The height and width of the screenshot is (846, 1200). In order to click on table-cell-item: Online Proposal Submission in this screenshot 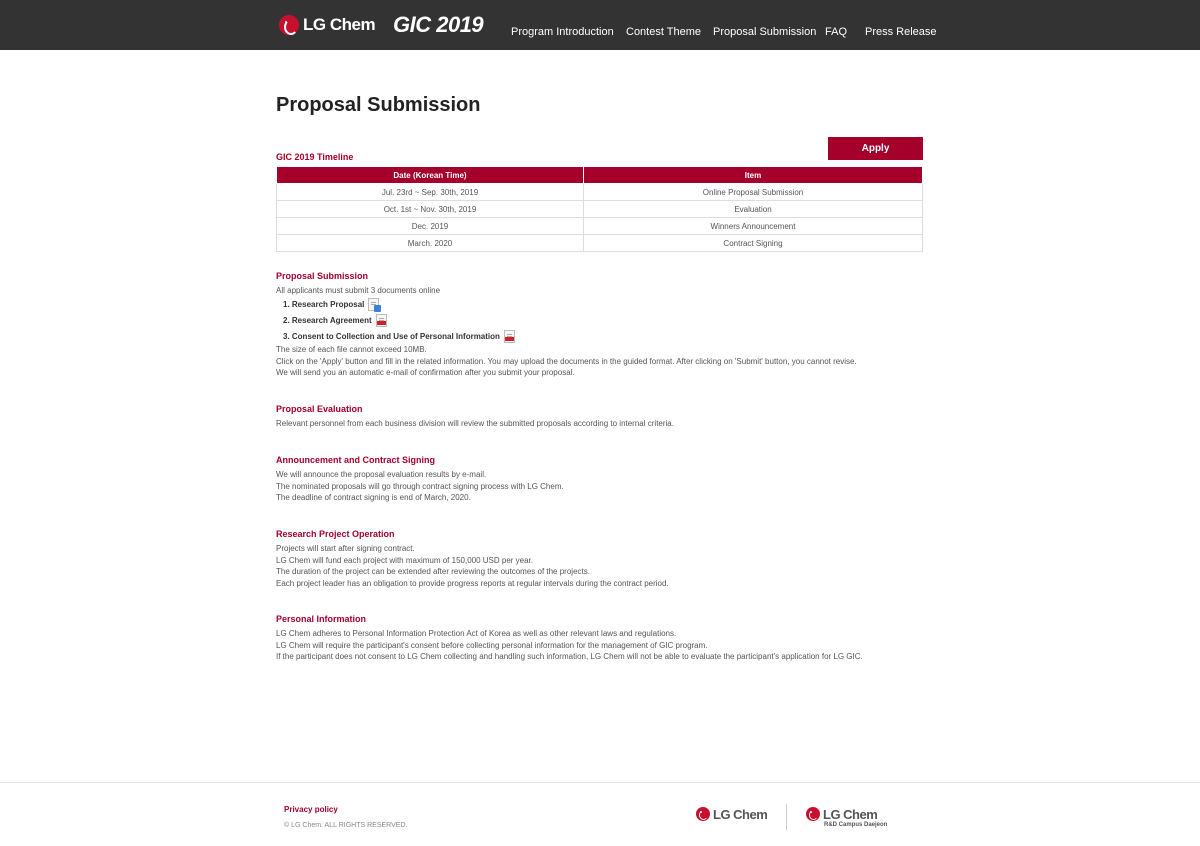, I will do `click(753, 192)`.